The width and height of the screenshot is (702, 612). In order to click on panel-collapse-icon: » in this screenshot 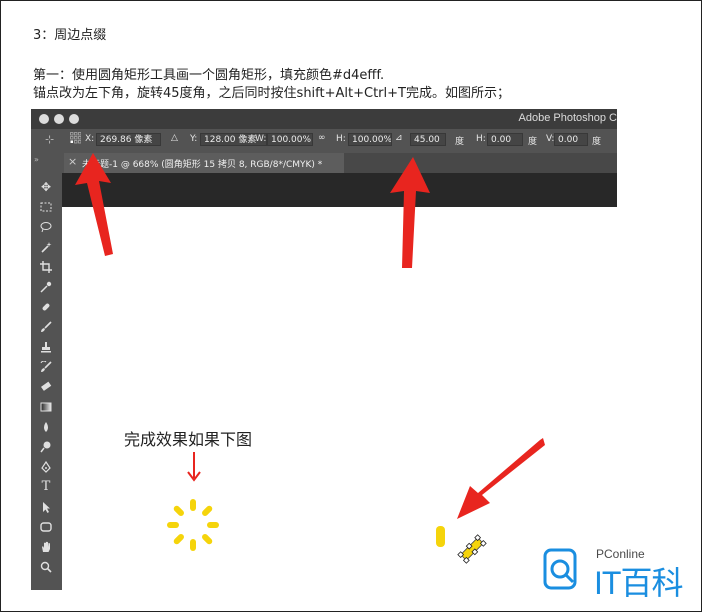, I will do `click(36, 159)`.